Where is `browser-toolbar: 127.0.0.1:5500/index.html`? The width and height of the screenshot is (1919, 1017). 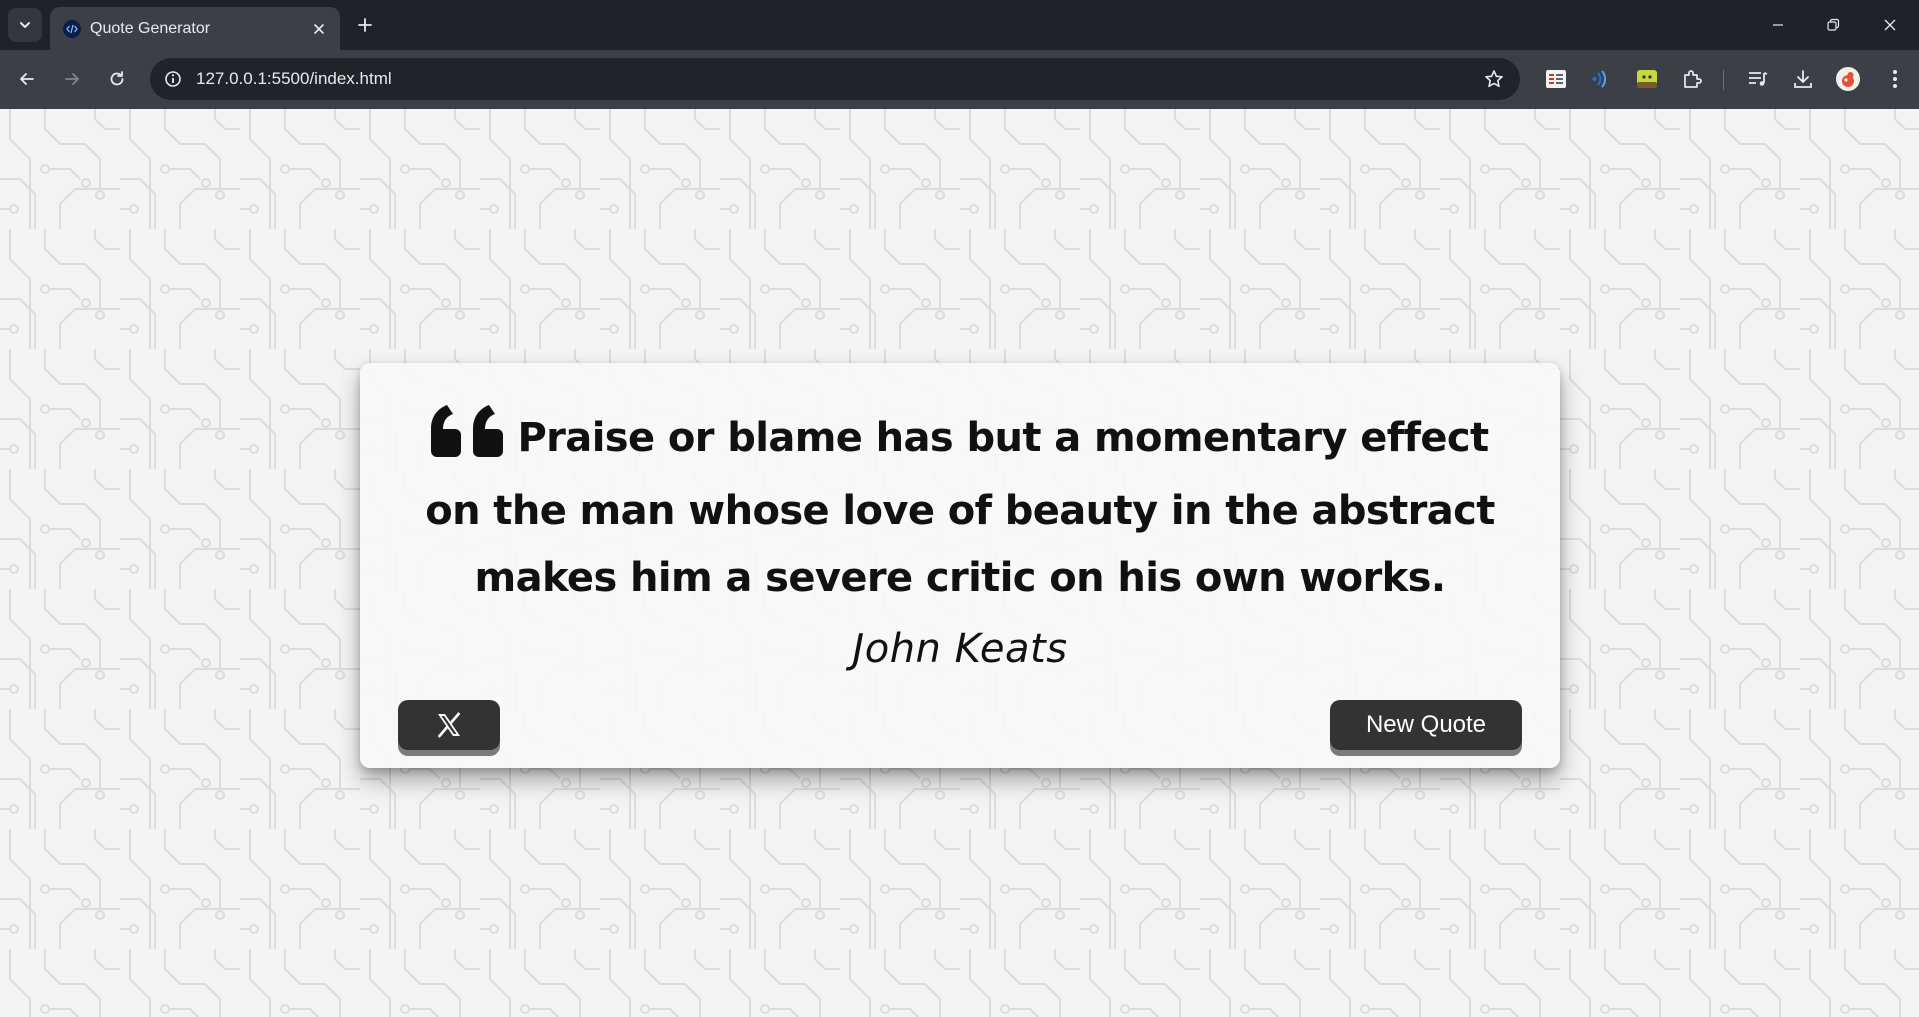 browser-toolbar: 127.0.0.1:5500/index.html is located at coordinates (959, 79).